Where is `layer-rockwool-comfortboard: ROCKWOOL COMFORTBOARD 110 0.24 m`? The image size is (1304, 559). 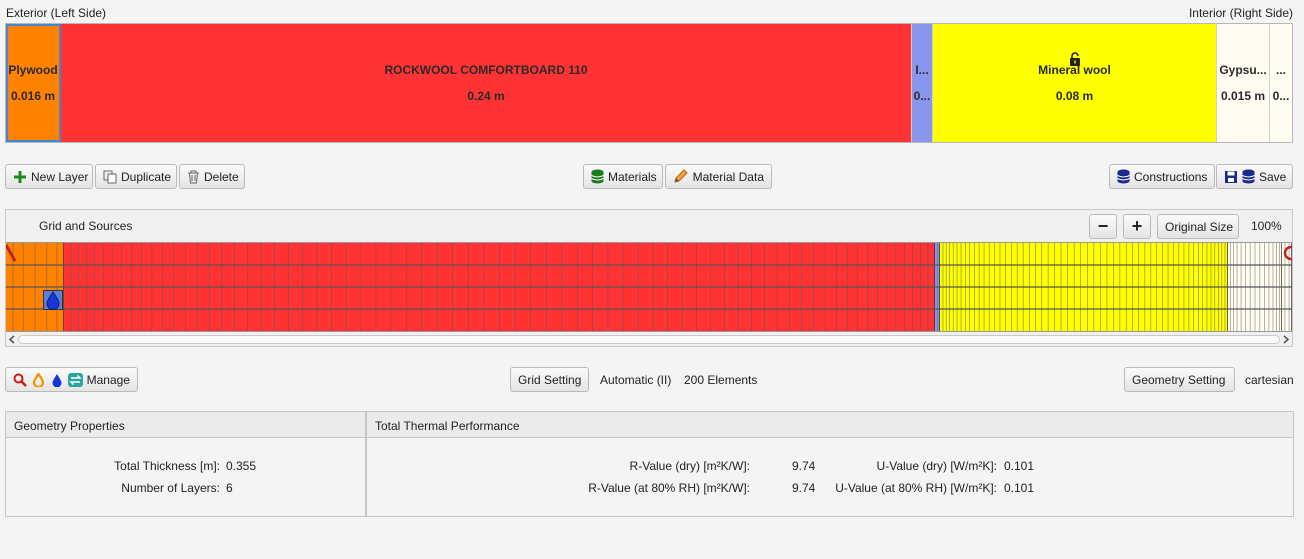 layer-rockwool-comfortboard: ROCKWOOL COMFORTBOARD 110 0.24 m is located at coordinates (486, 83).